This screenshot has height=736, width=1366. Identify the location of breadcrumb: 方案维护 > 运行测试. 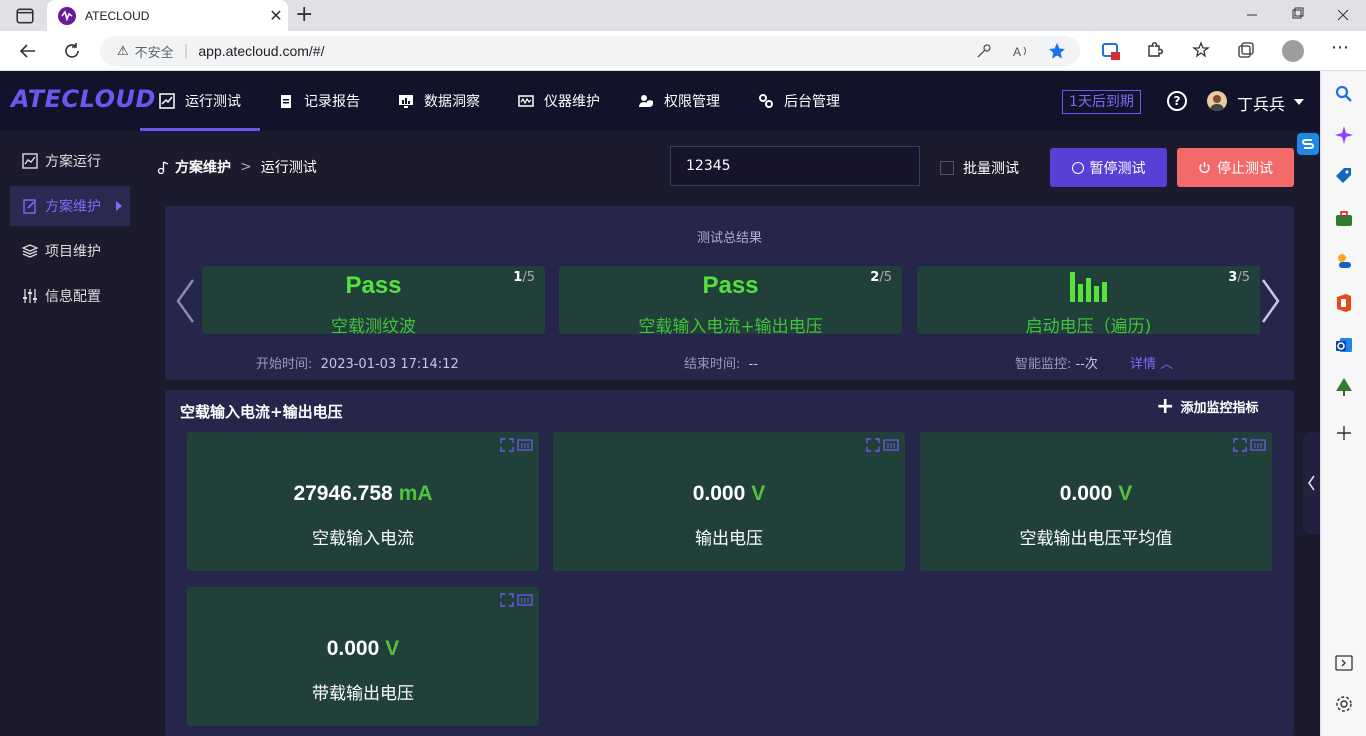
(237, 167).